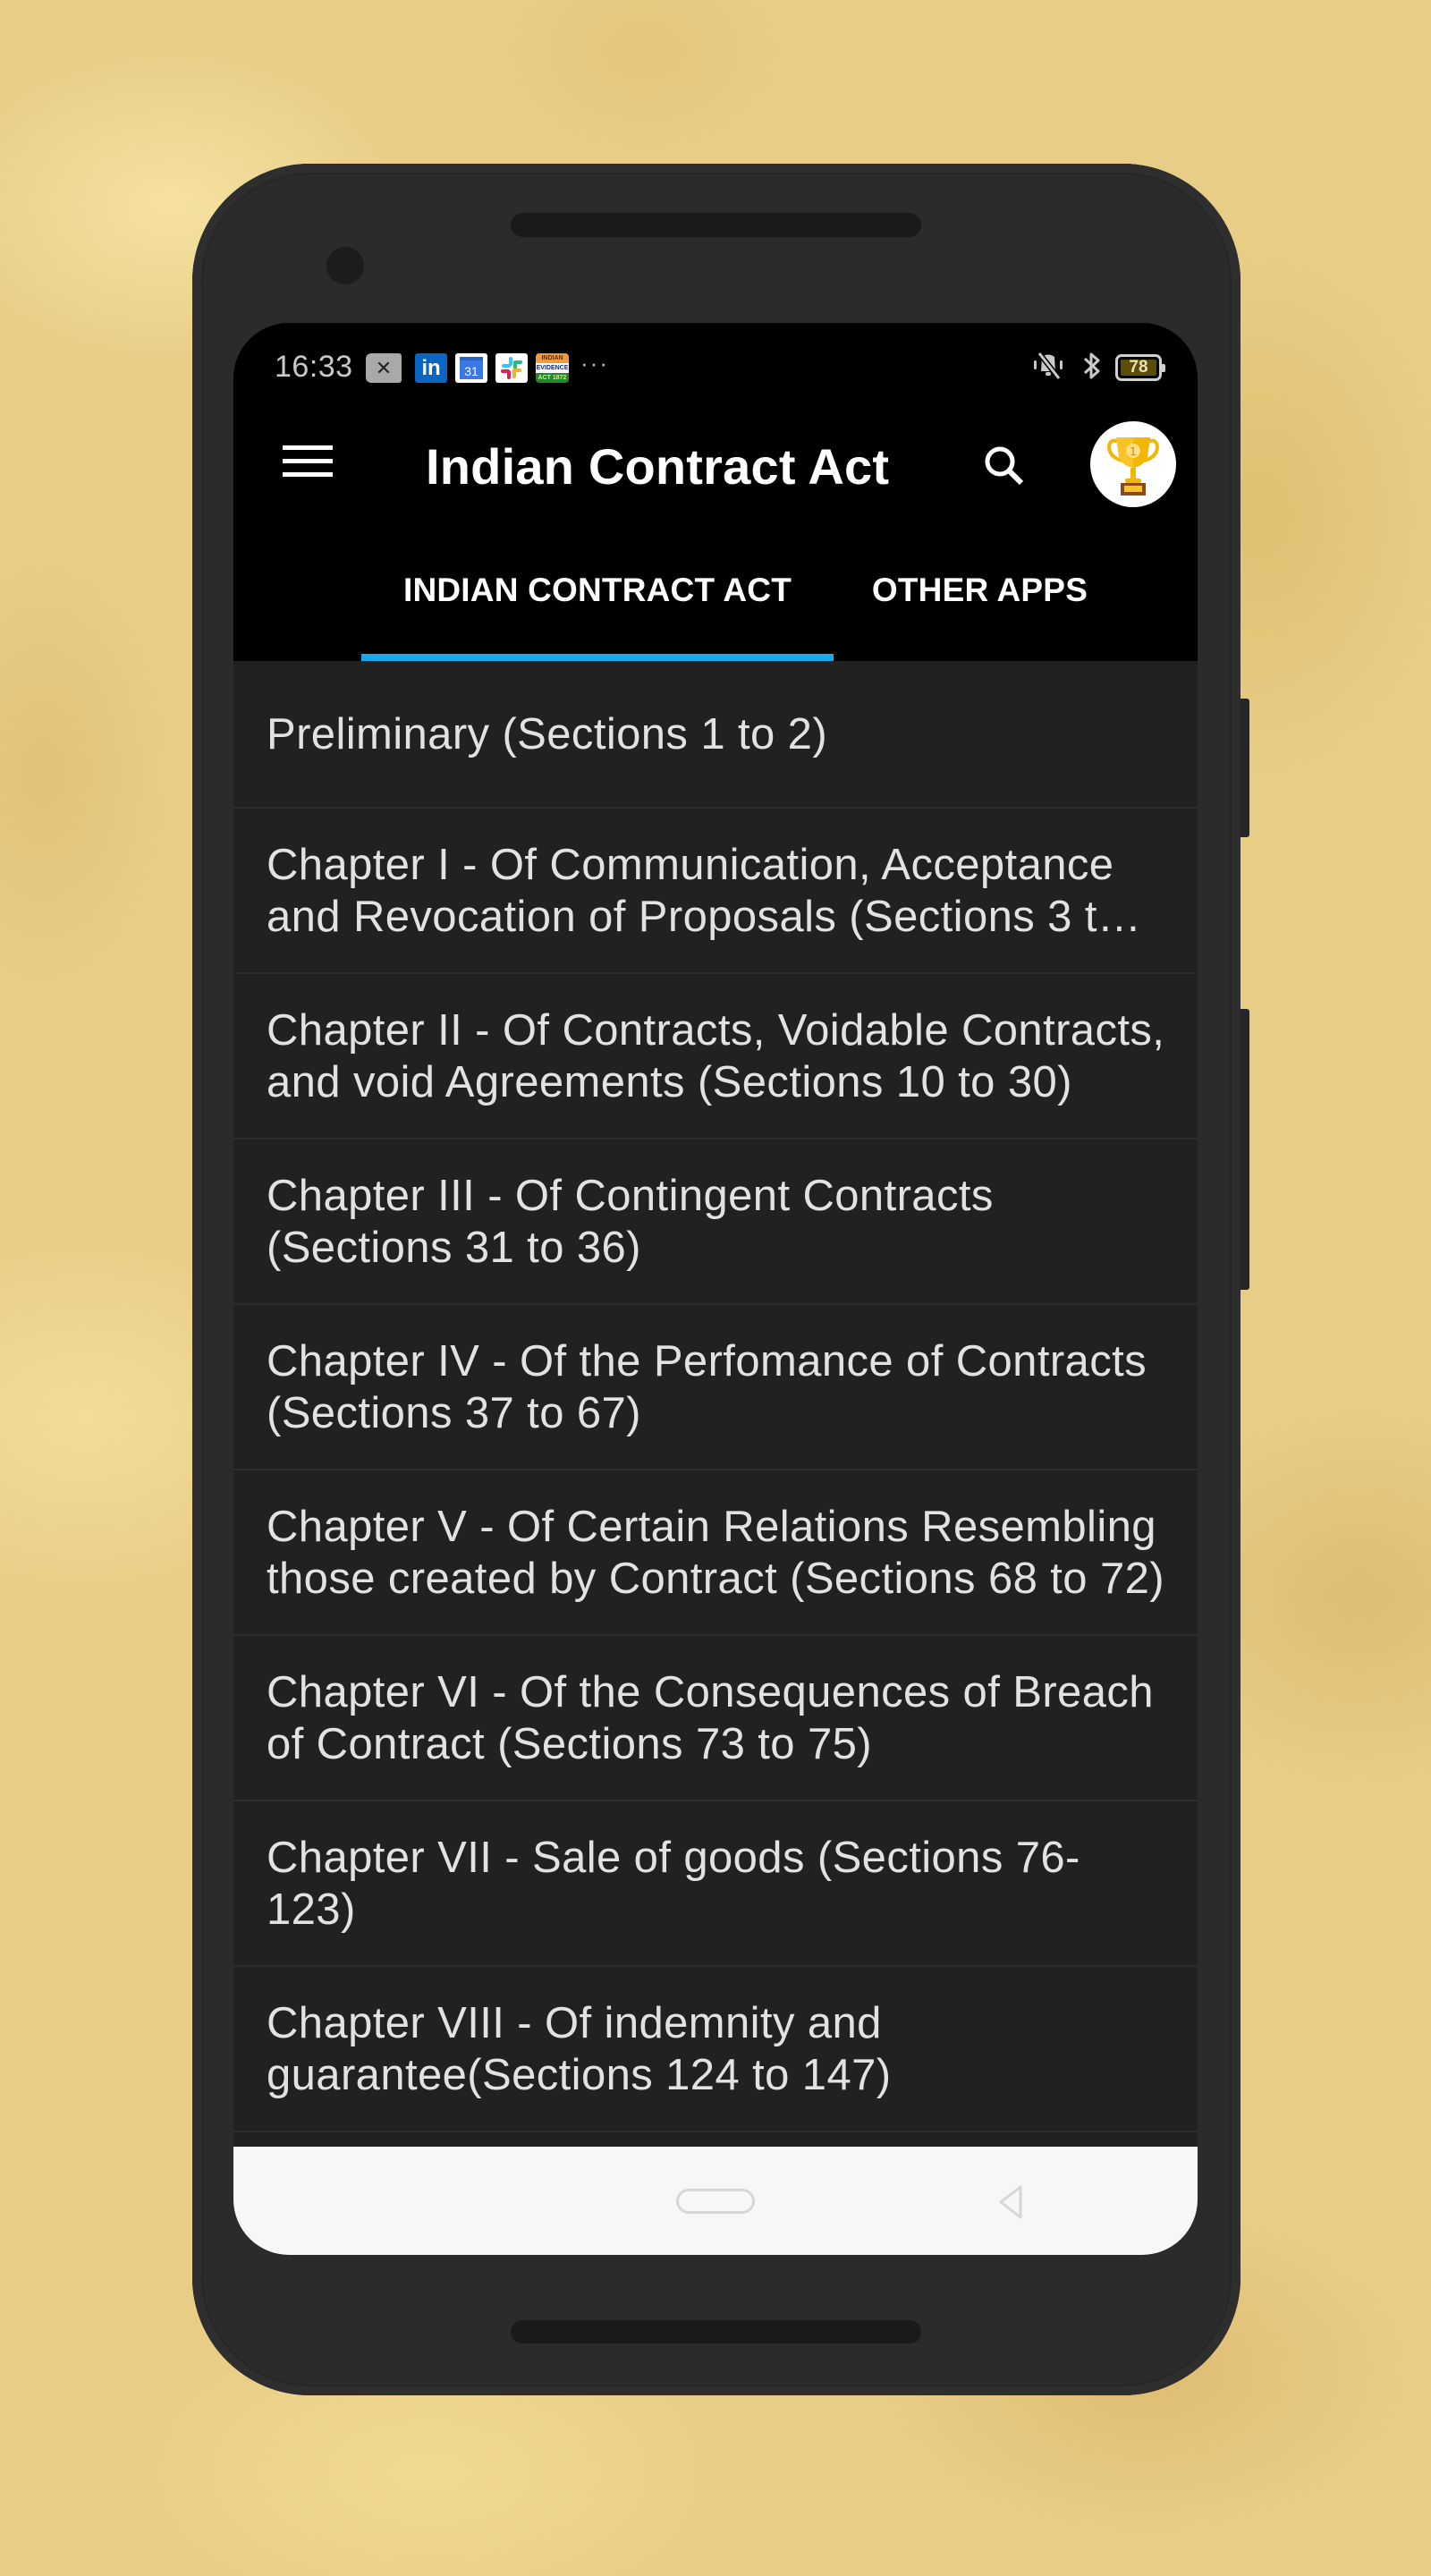 This screenshot has width=1431, height=2576. I want to click on close-notification-icon: ✕, so click(384, 368).